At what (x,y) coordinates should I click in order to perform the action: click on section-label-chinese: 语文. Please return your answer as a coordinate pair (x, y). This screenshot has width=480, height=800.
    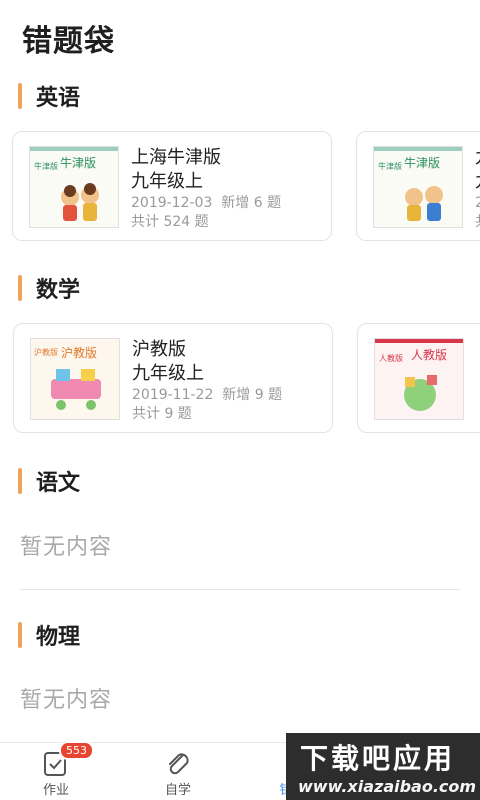
    Looking at the image, I should click on (58, 483).